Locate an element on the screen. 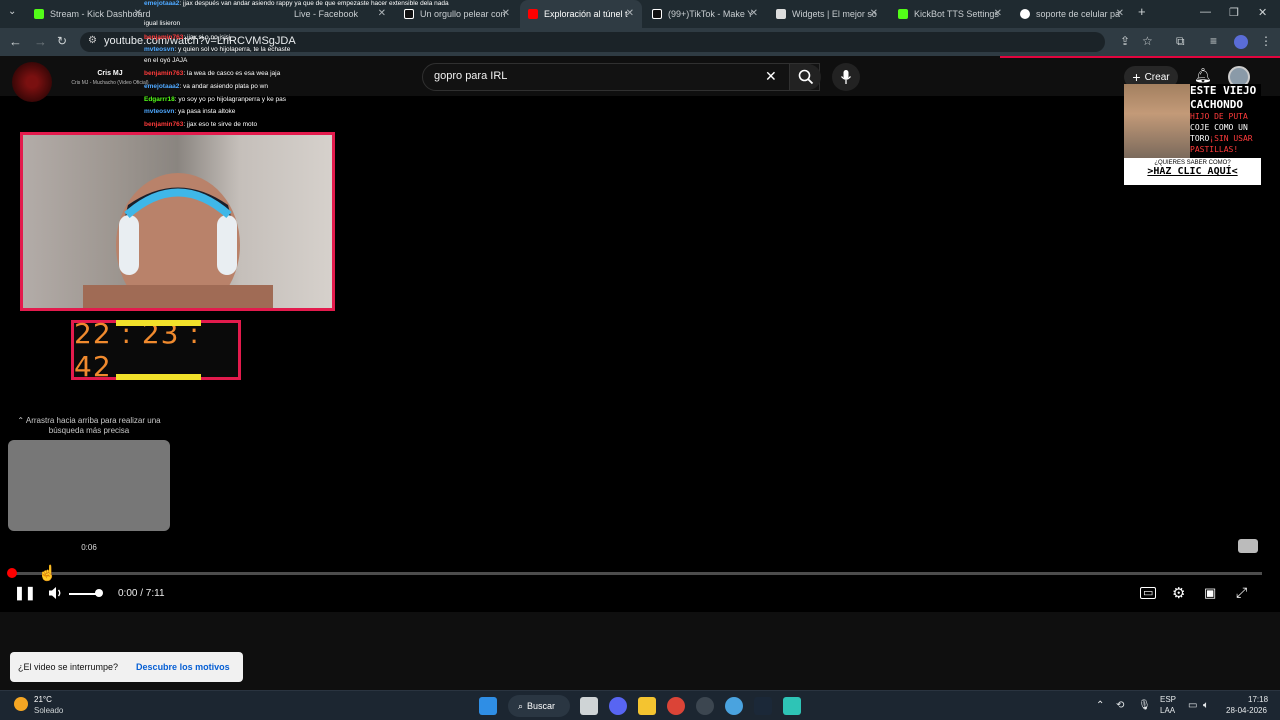  chat-text: : jjax eso te sirve de moto is located at coordinates (220, 124).